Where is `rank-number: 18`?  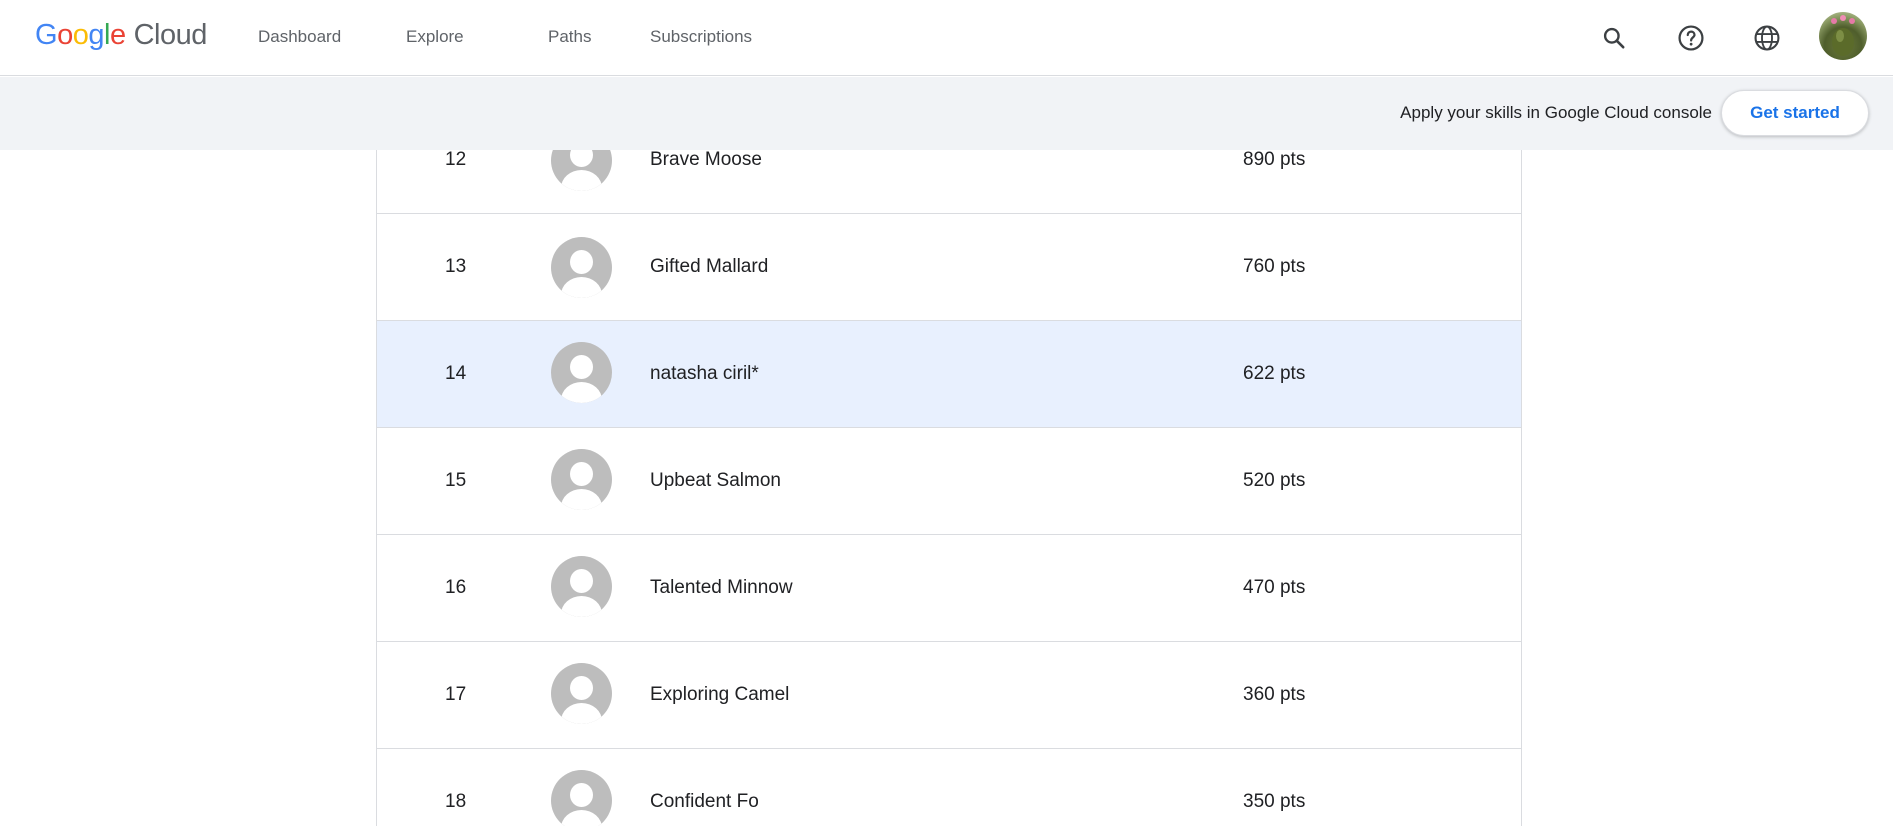 rank-number: 18 is located at coordinates (456, 801).